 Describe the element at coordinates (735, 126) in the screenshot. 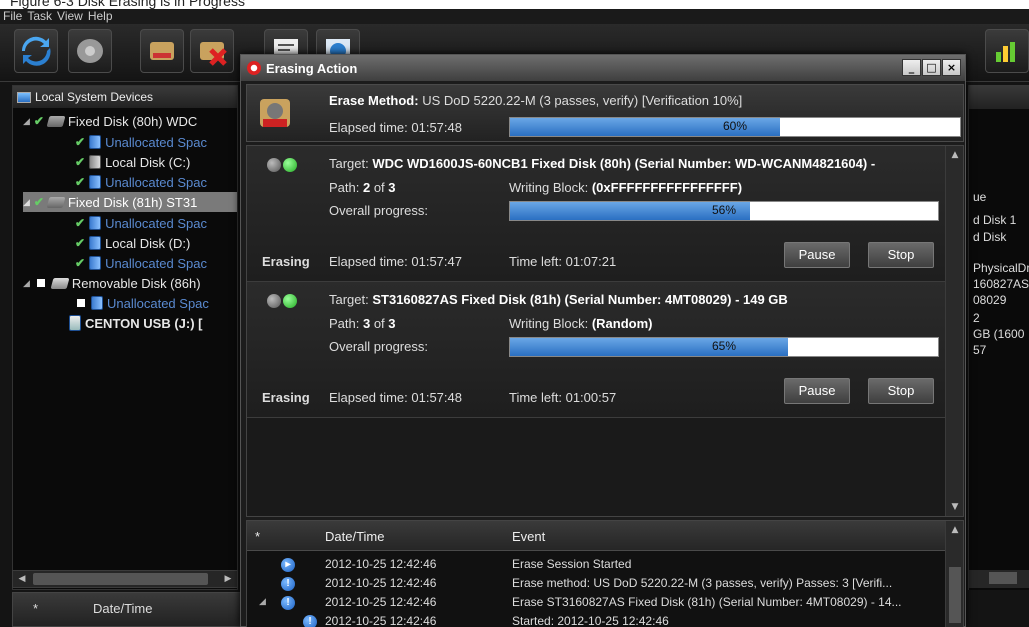

I see `session-progress-text: 60%` at that location.